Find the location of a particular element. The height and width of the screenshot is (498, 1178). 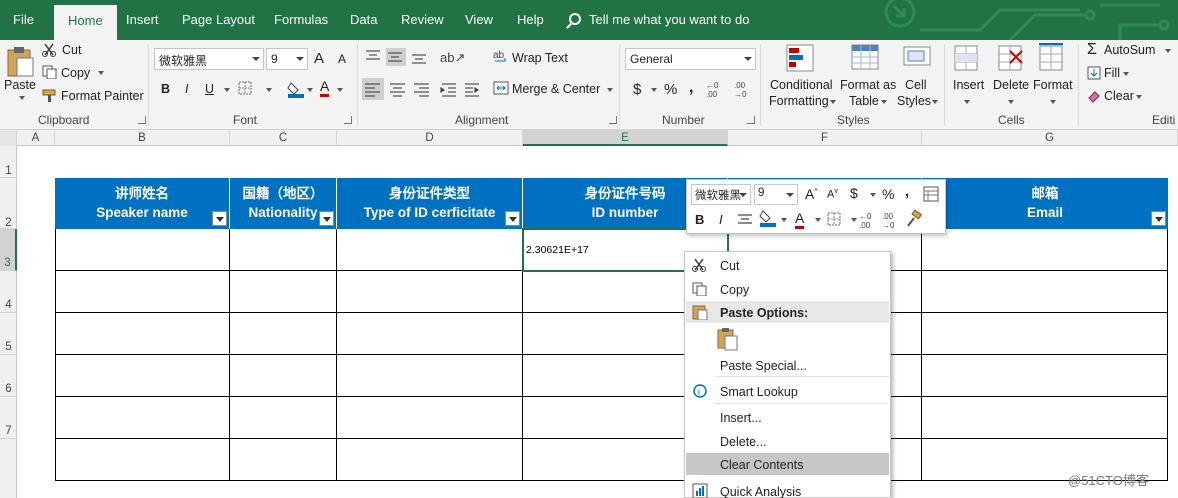

percent-button: % is located at coordinates (670, 89).